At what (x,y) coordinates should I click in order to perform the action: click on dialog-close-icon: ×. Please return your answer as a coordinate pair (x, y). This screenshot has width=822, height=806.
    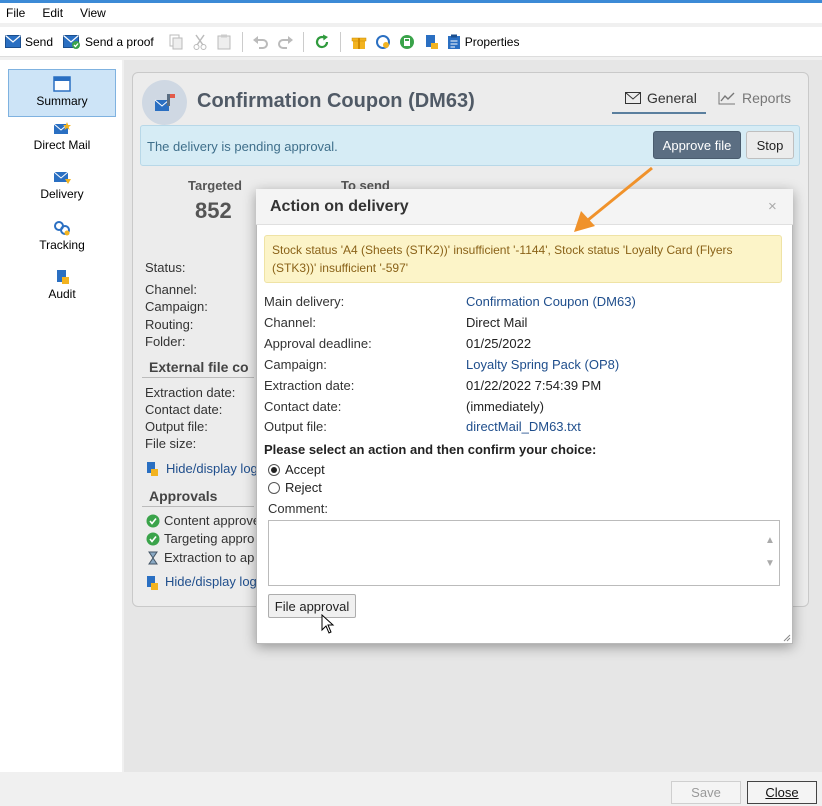
    Looking at the image, I should click on (772, 206).